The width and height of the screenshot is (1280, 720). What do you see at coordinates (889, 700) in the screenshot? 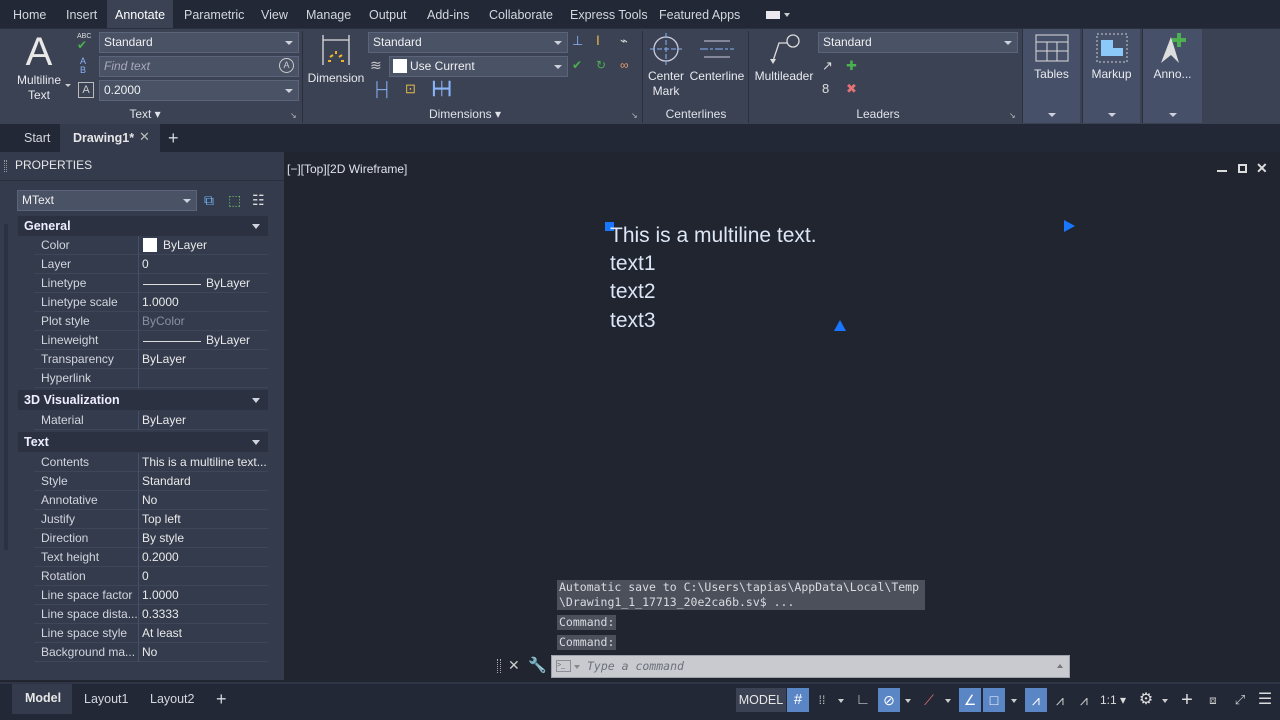
I see `polar-tracking-icon: ⊘` at bounding box center [889, 700].